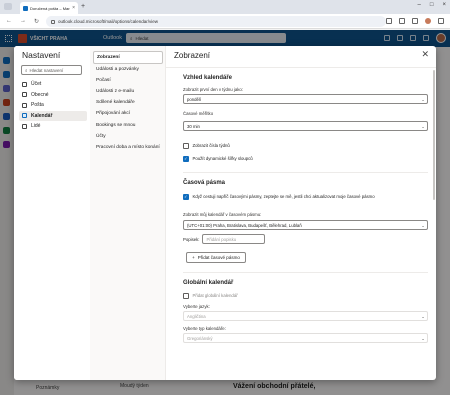 This screenshot has height=395, width=450. What do you see at coordinates (208, 78) in the screenshot?
I see `section-calendar-appearance: Vzhled kalendáře` at bounding box center [208, 78].